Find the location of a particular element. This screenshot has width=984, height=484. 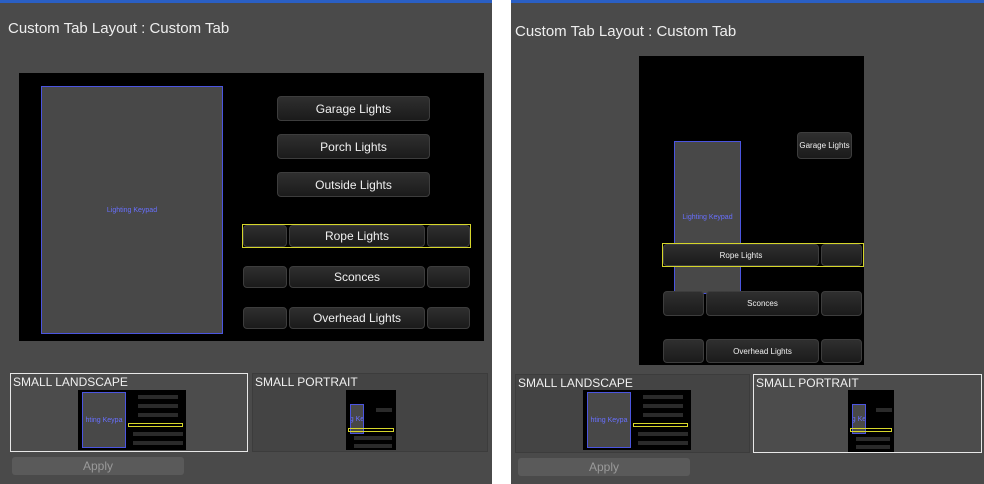

porch-lights-button: Porch Lights is located at coordinates (353, 146).